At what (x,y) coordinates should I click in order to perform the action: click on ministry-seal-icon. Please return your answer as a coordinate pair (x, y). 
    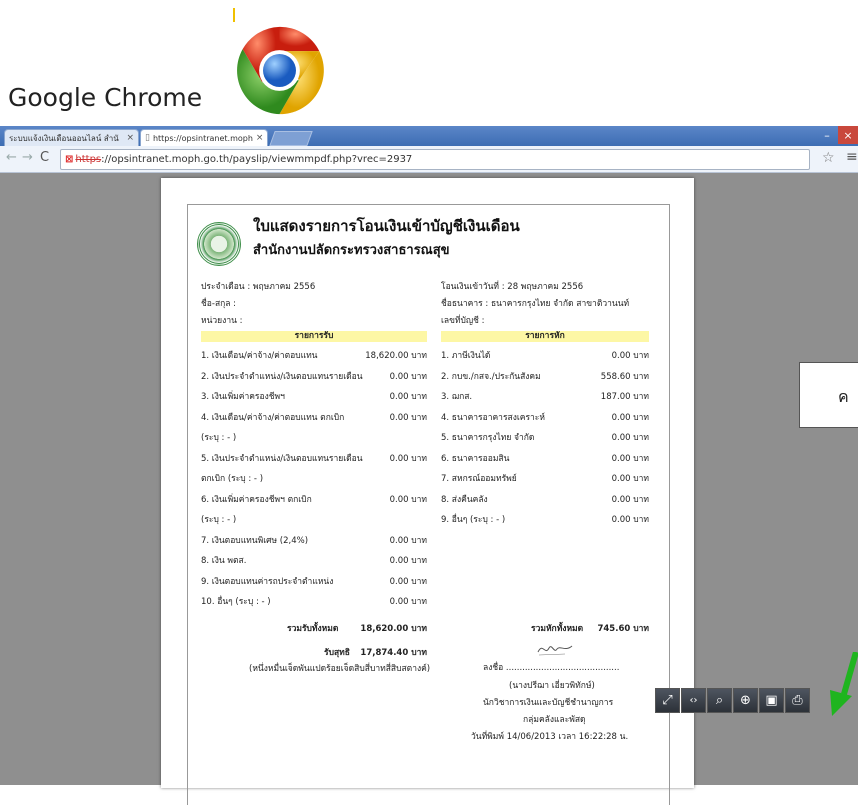
    Looking at the image, I should click on (219, 244).